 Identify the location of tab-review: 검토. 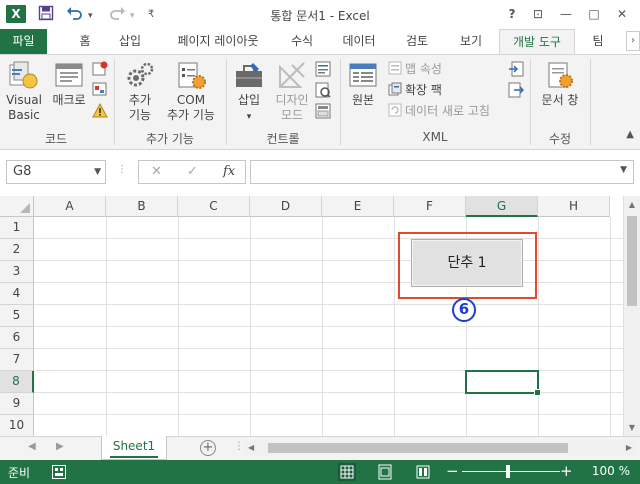
(417, 41).